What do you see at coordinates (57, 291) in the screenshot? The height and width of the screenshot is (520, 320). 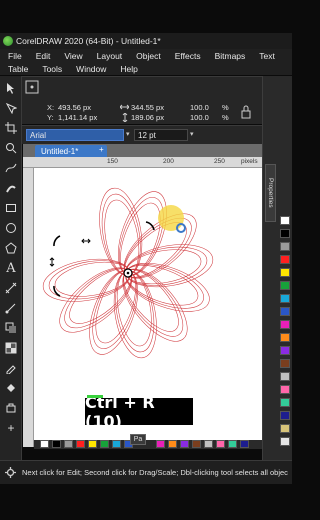 I see `rotate-arrow-bottom-left-icon` at bounding box center [57, 291].